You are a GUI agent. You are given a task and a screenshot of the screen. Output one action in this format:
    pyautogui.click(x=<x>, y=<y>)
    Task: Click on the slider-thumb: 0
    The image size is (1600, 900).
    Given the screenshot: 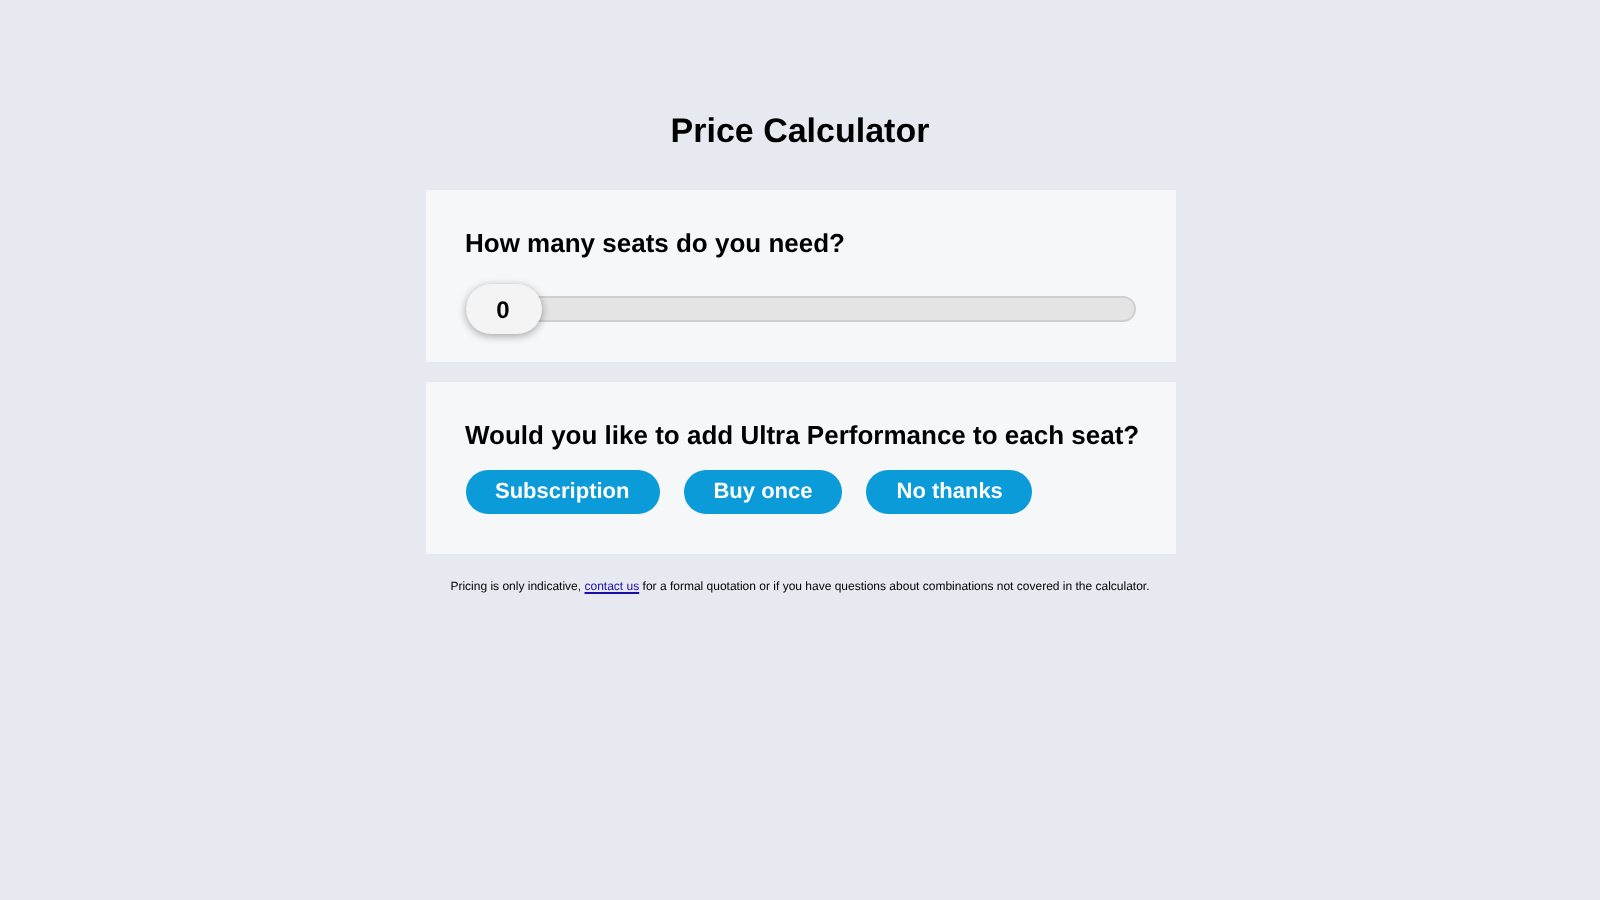 What is the action you would take?
    pyautogui.click(x=503, y=309)
    